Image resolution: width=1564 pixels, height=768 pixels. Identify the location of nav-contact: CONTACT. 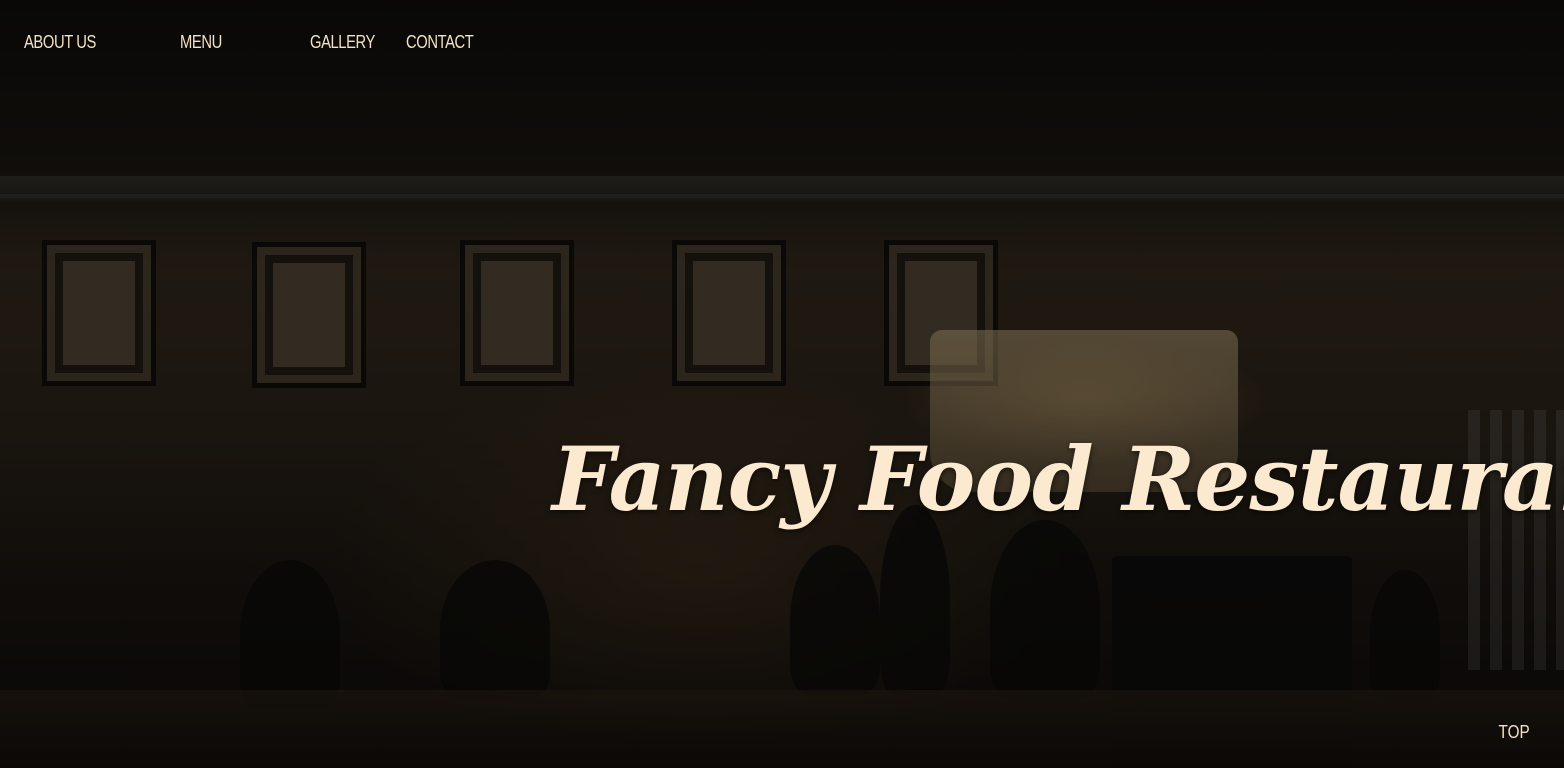
(440, 42).